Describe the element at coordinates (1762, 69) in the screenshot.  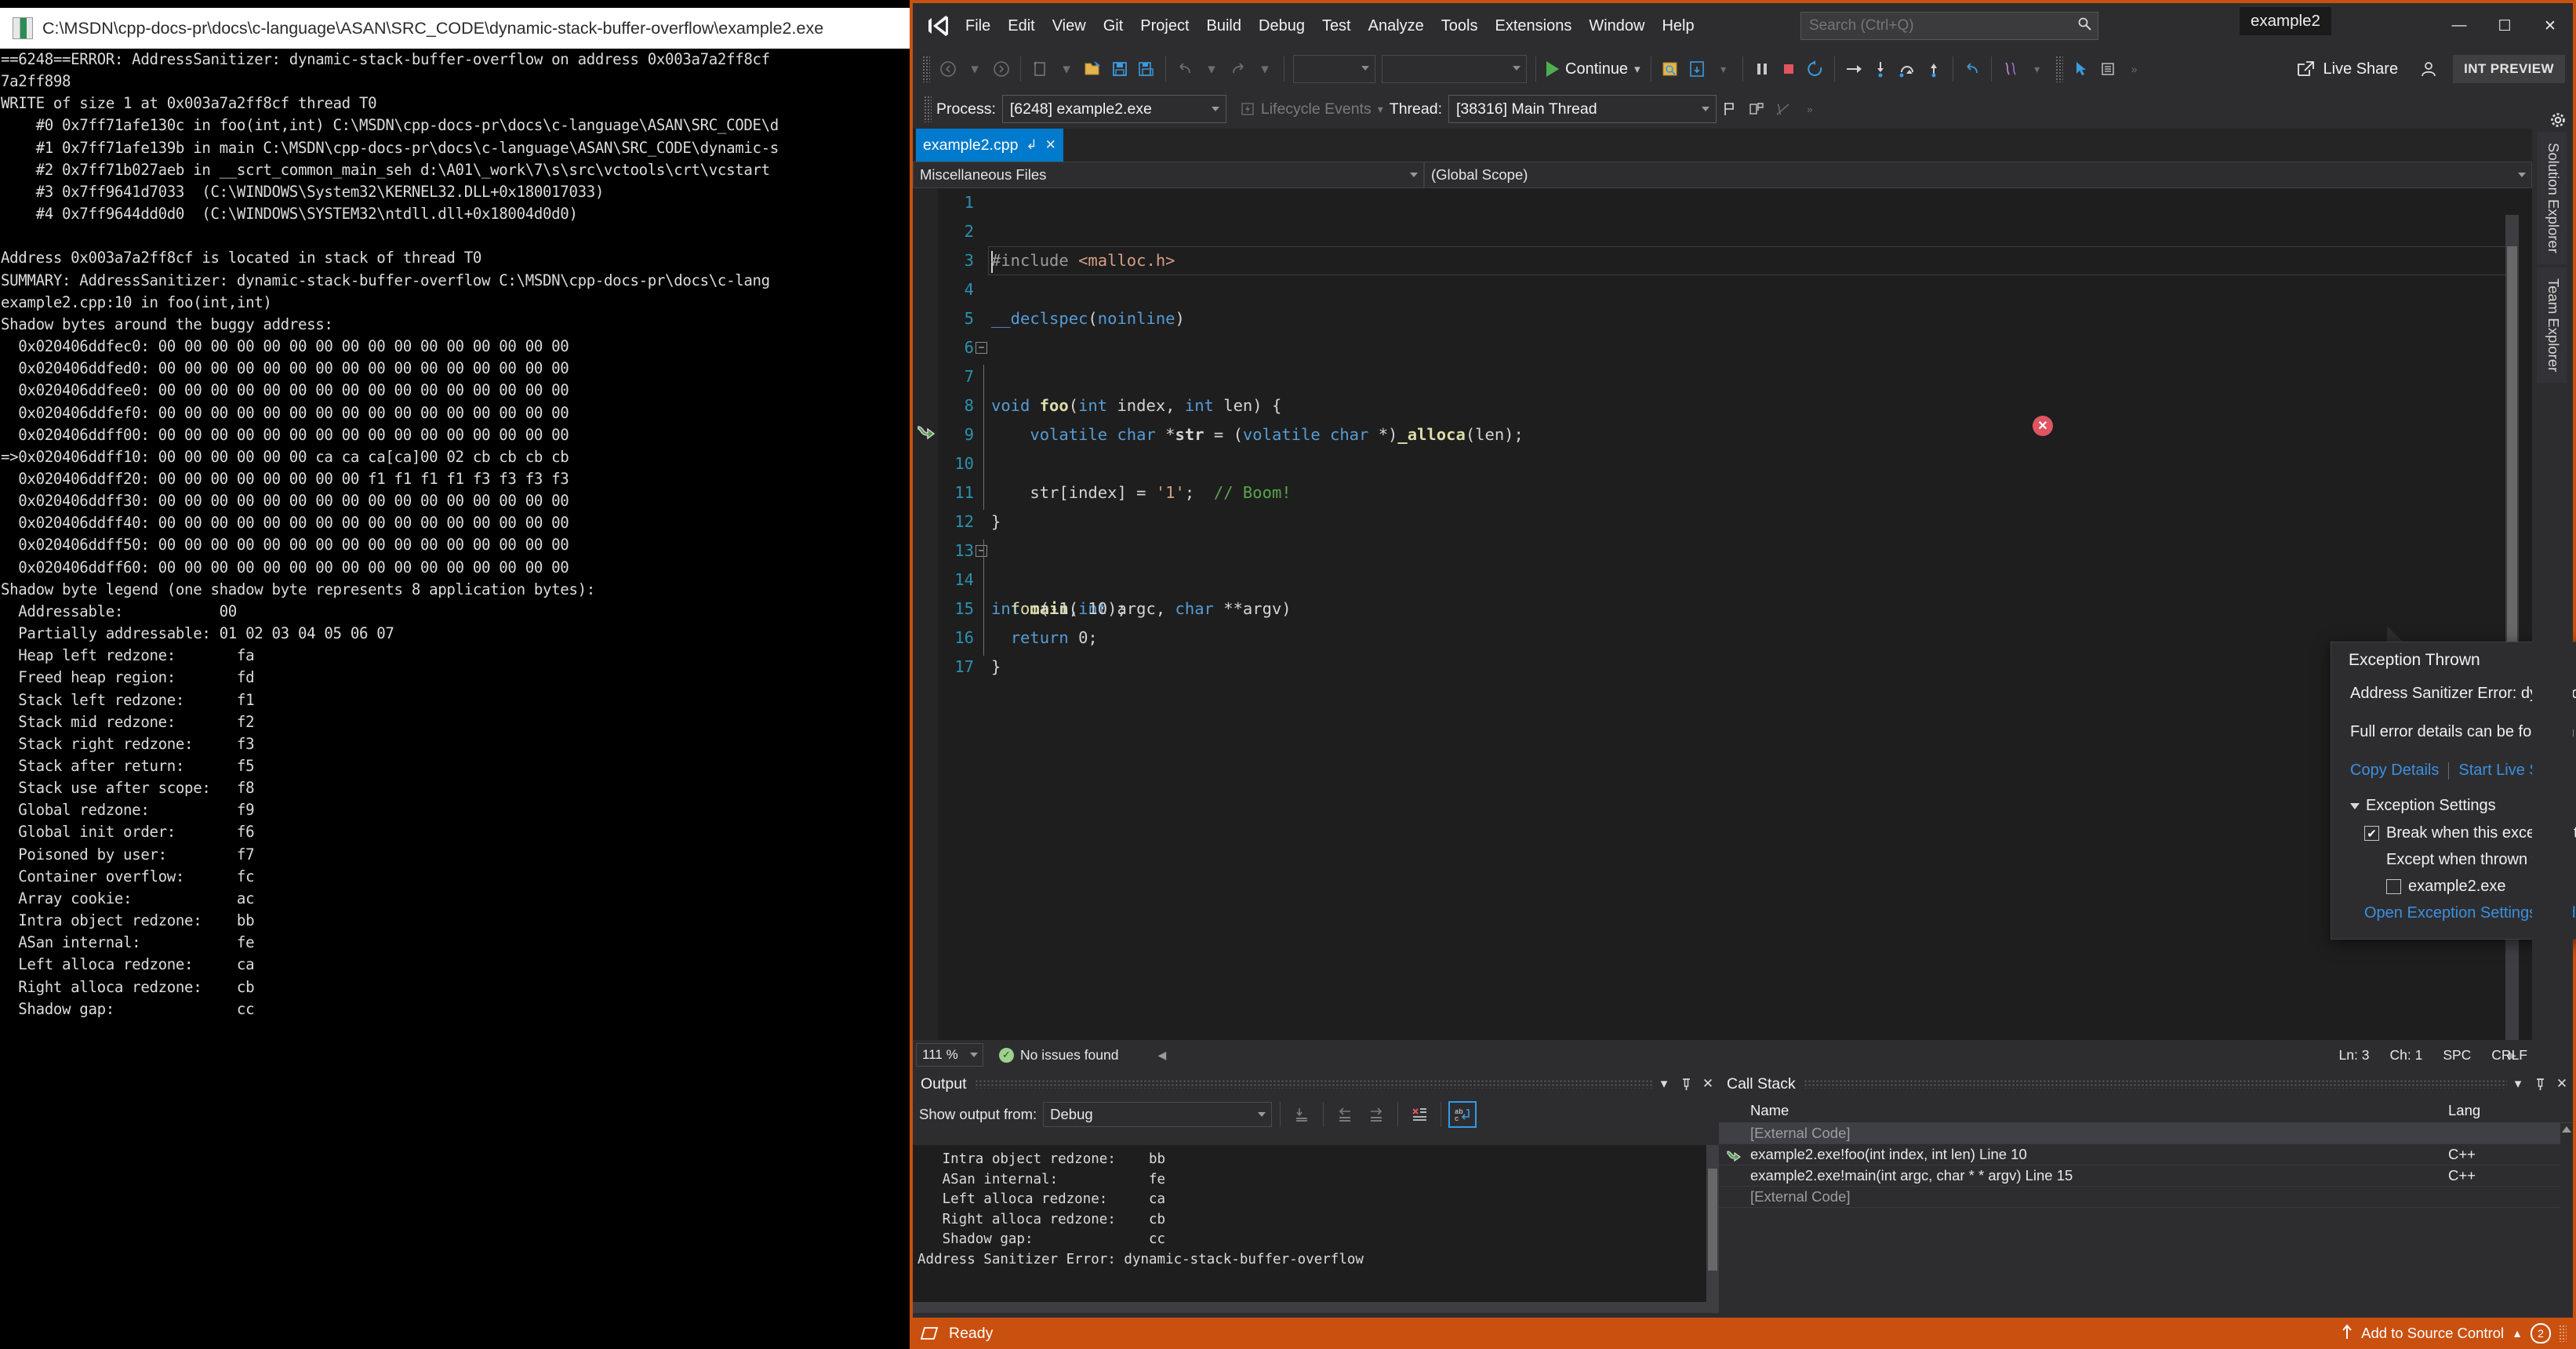
I see `pause-icon` at that location.